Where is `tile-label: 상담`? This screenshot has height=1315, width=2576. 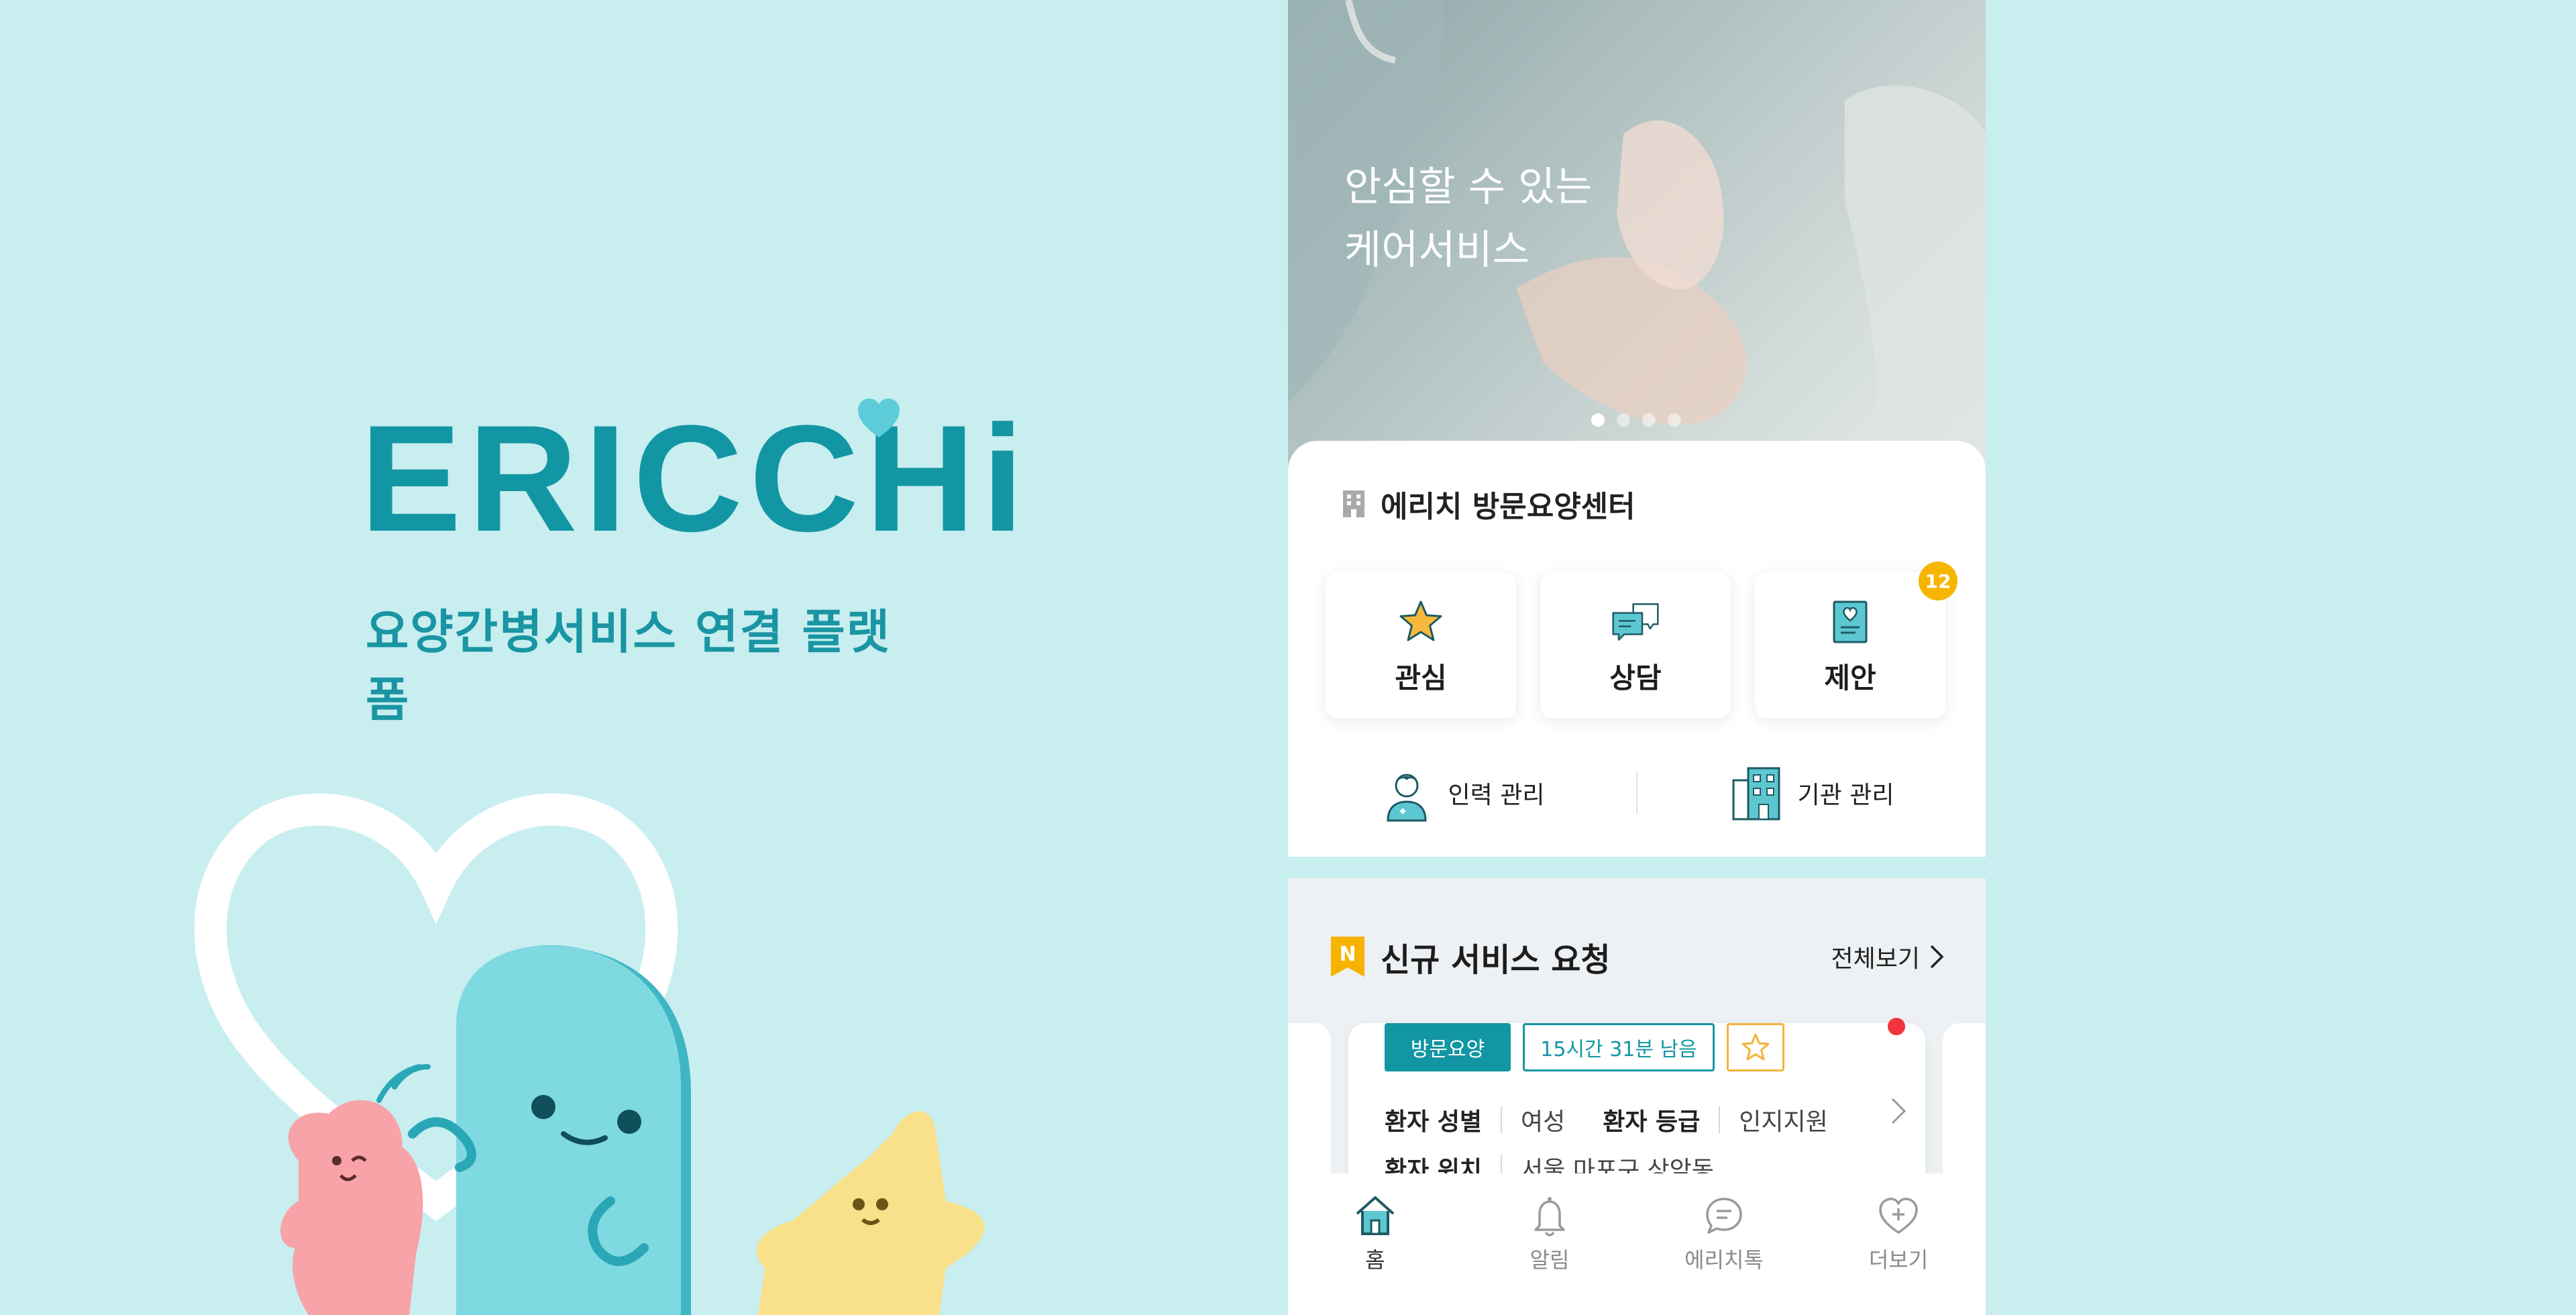 tile-label: 상담 is located at coordinates (1635, 677).